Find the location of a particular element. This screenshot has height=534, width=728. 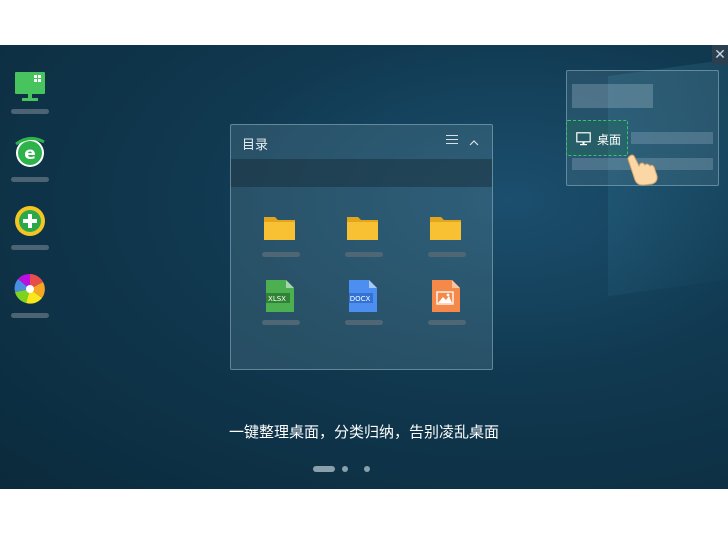

xlsx-file-label: XLSX is located at coordinates (277, 299).